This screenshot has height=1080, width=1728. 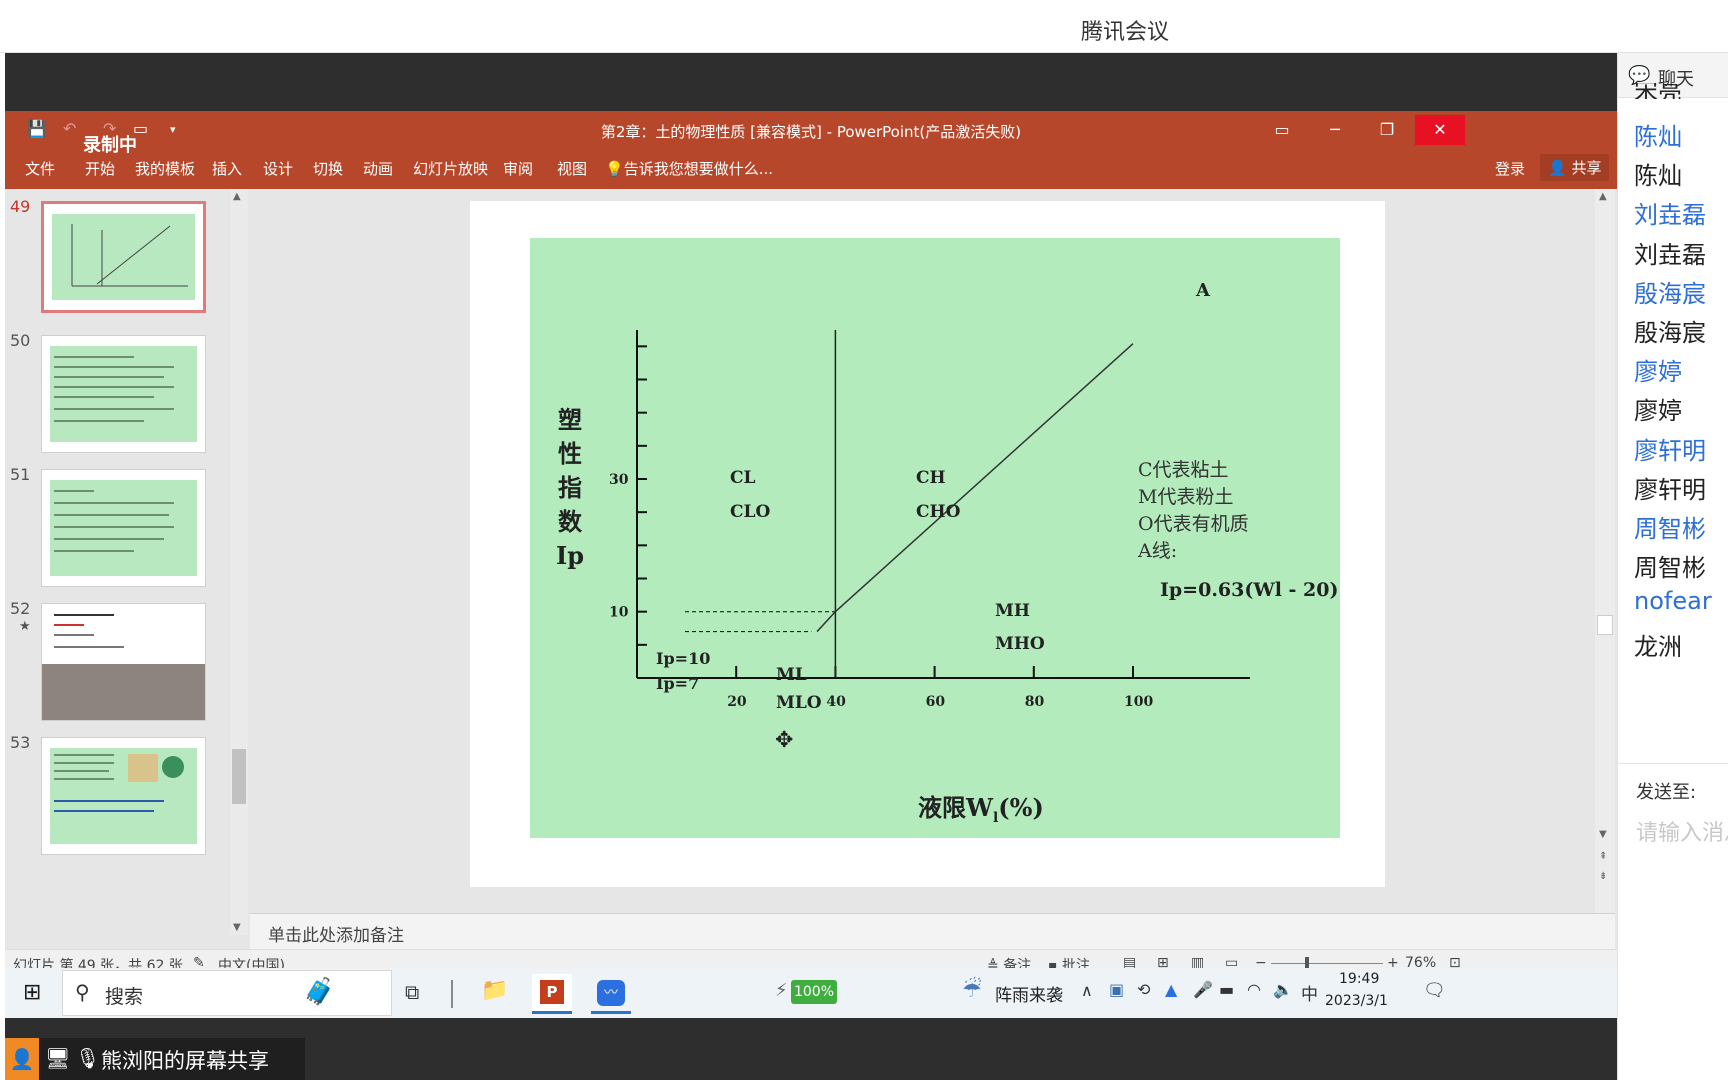 I want to click on participant-icon: 👤, so click(x=22, y=1059).